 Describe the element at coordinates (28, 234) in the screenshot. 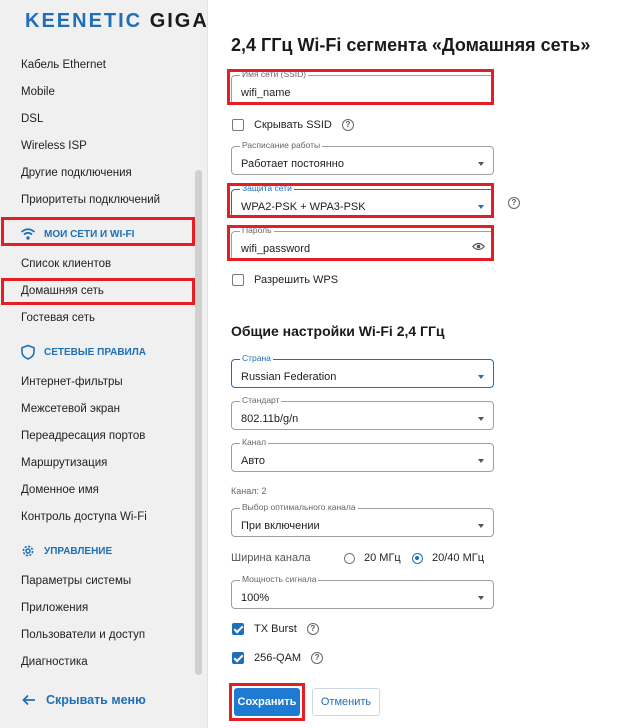

I see `wifi-icon` at that location.